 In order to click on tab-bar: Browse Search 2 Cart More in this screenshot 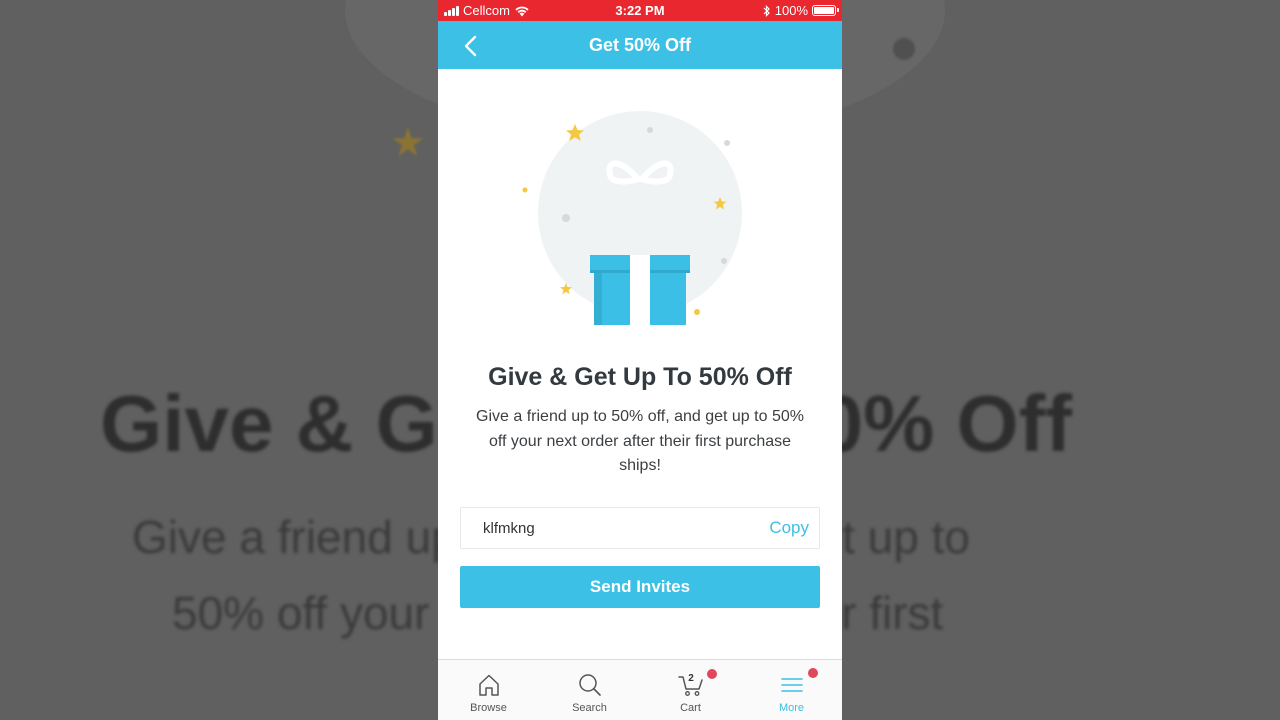, I will do `click(640, 689)`.